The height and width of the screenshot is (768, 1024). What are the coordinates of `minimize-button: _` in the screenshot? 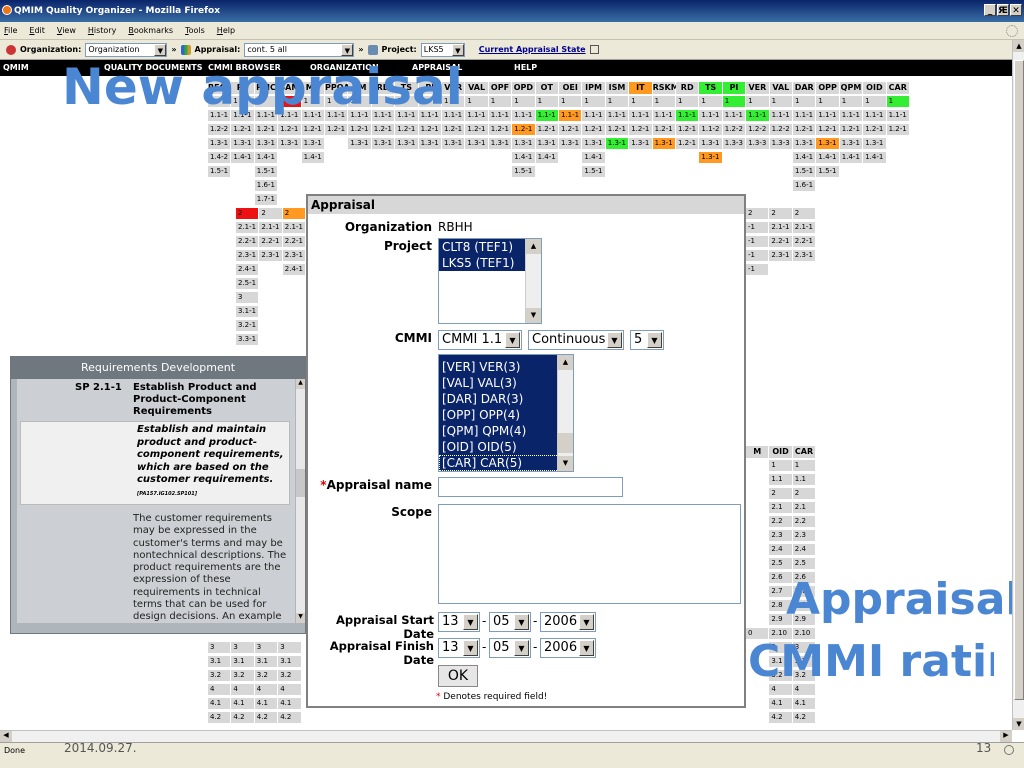 It's located at (990, 10).